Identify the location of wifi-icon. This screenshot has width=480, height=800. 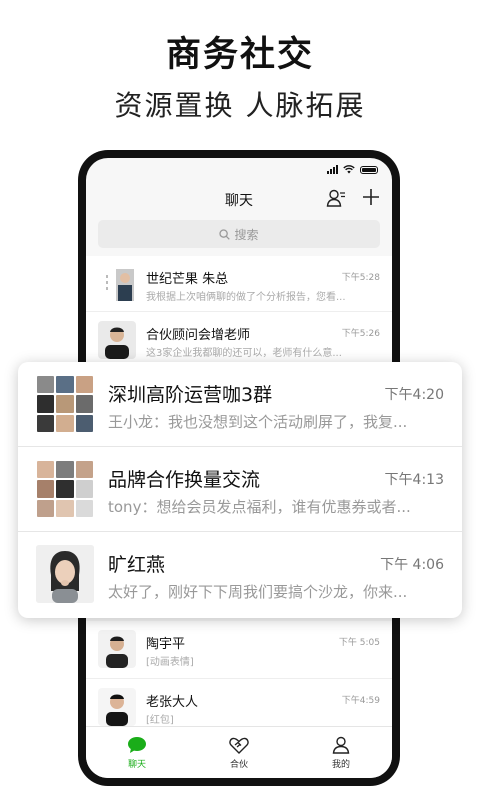
(349, 169).